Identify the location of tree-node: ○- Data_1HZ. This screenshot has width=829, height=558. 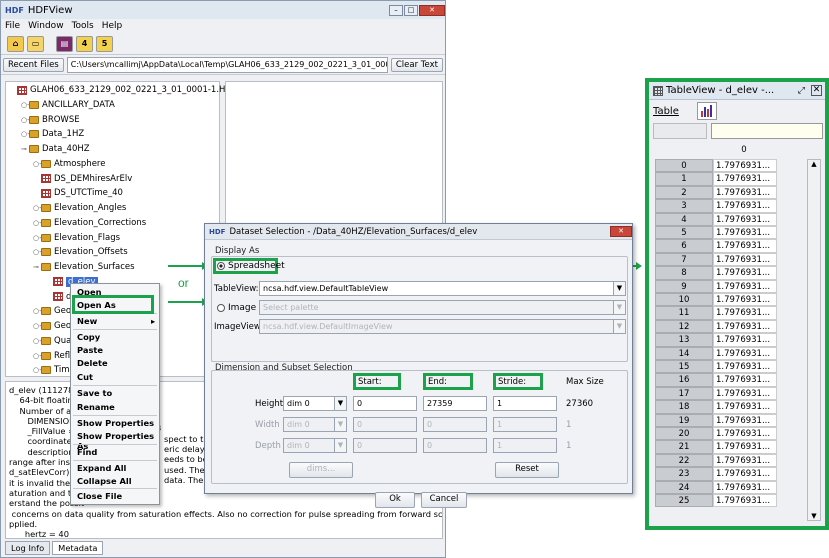
(52, 134).